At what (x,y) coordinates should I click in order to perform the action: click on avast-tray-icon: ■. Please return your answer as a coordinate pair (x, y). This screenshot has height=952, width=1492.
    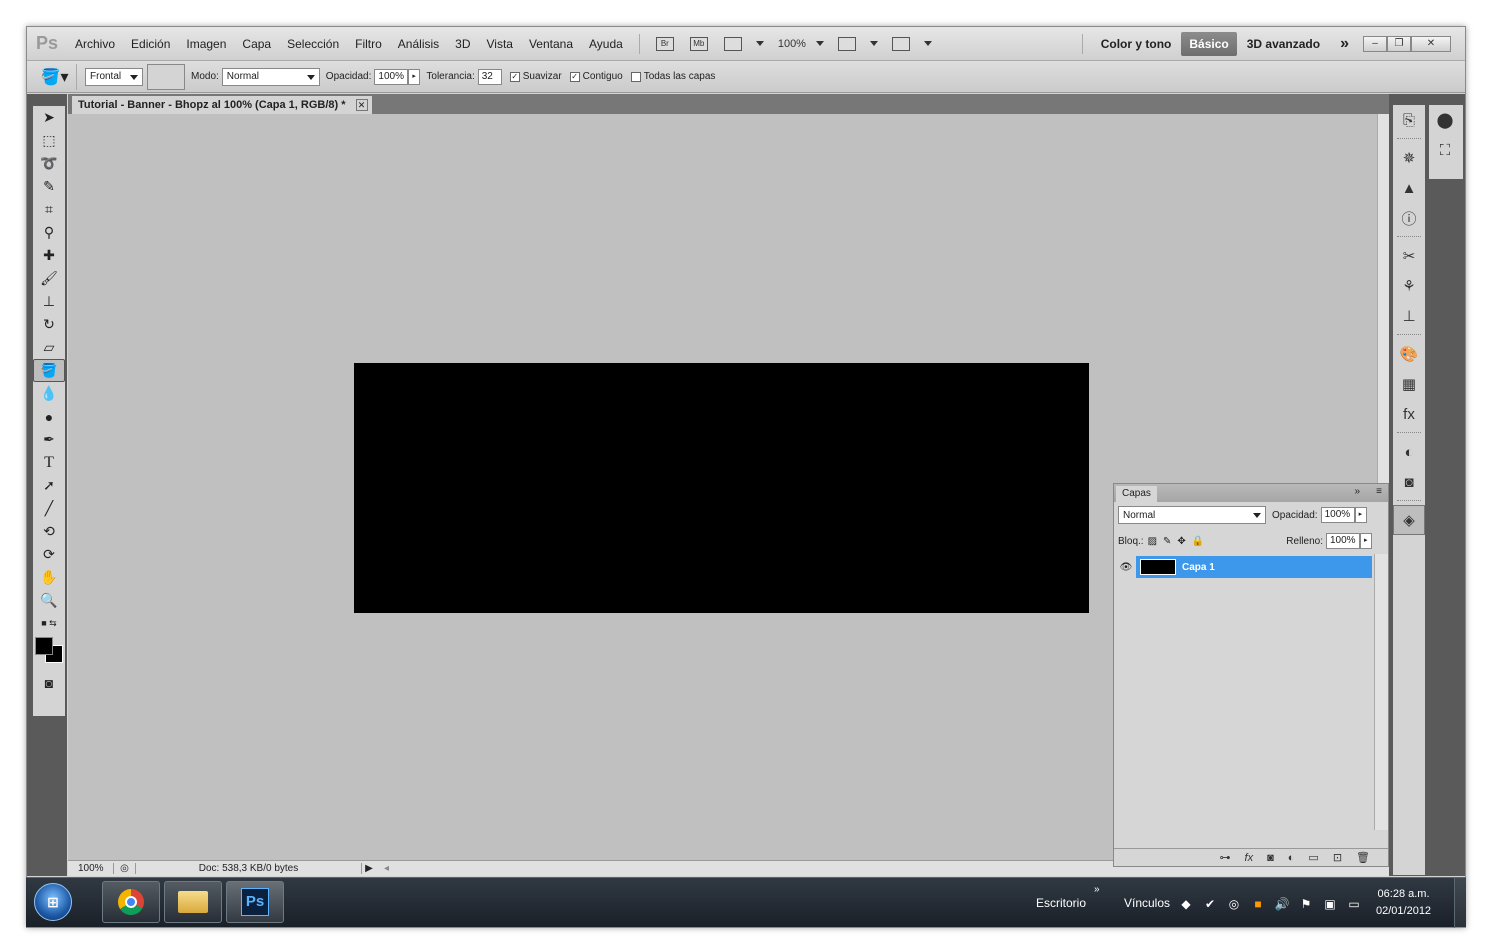
    Looking at the image, I should click on (1258, 904).